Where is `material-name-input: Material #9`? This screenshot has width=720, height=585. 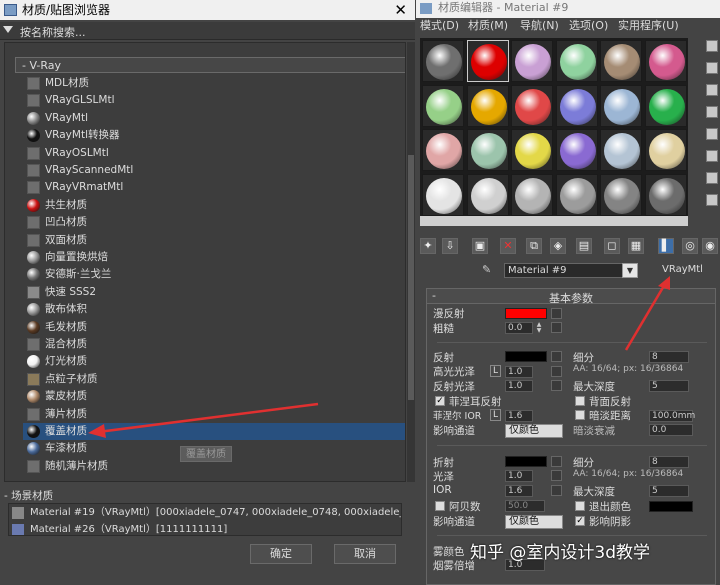
material-name-input: Material #9 is located at coordinates (570, 270).